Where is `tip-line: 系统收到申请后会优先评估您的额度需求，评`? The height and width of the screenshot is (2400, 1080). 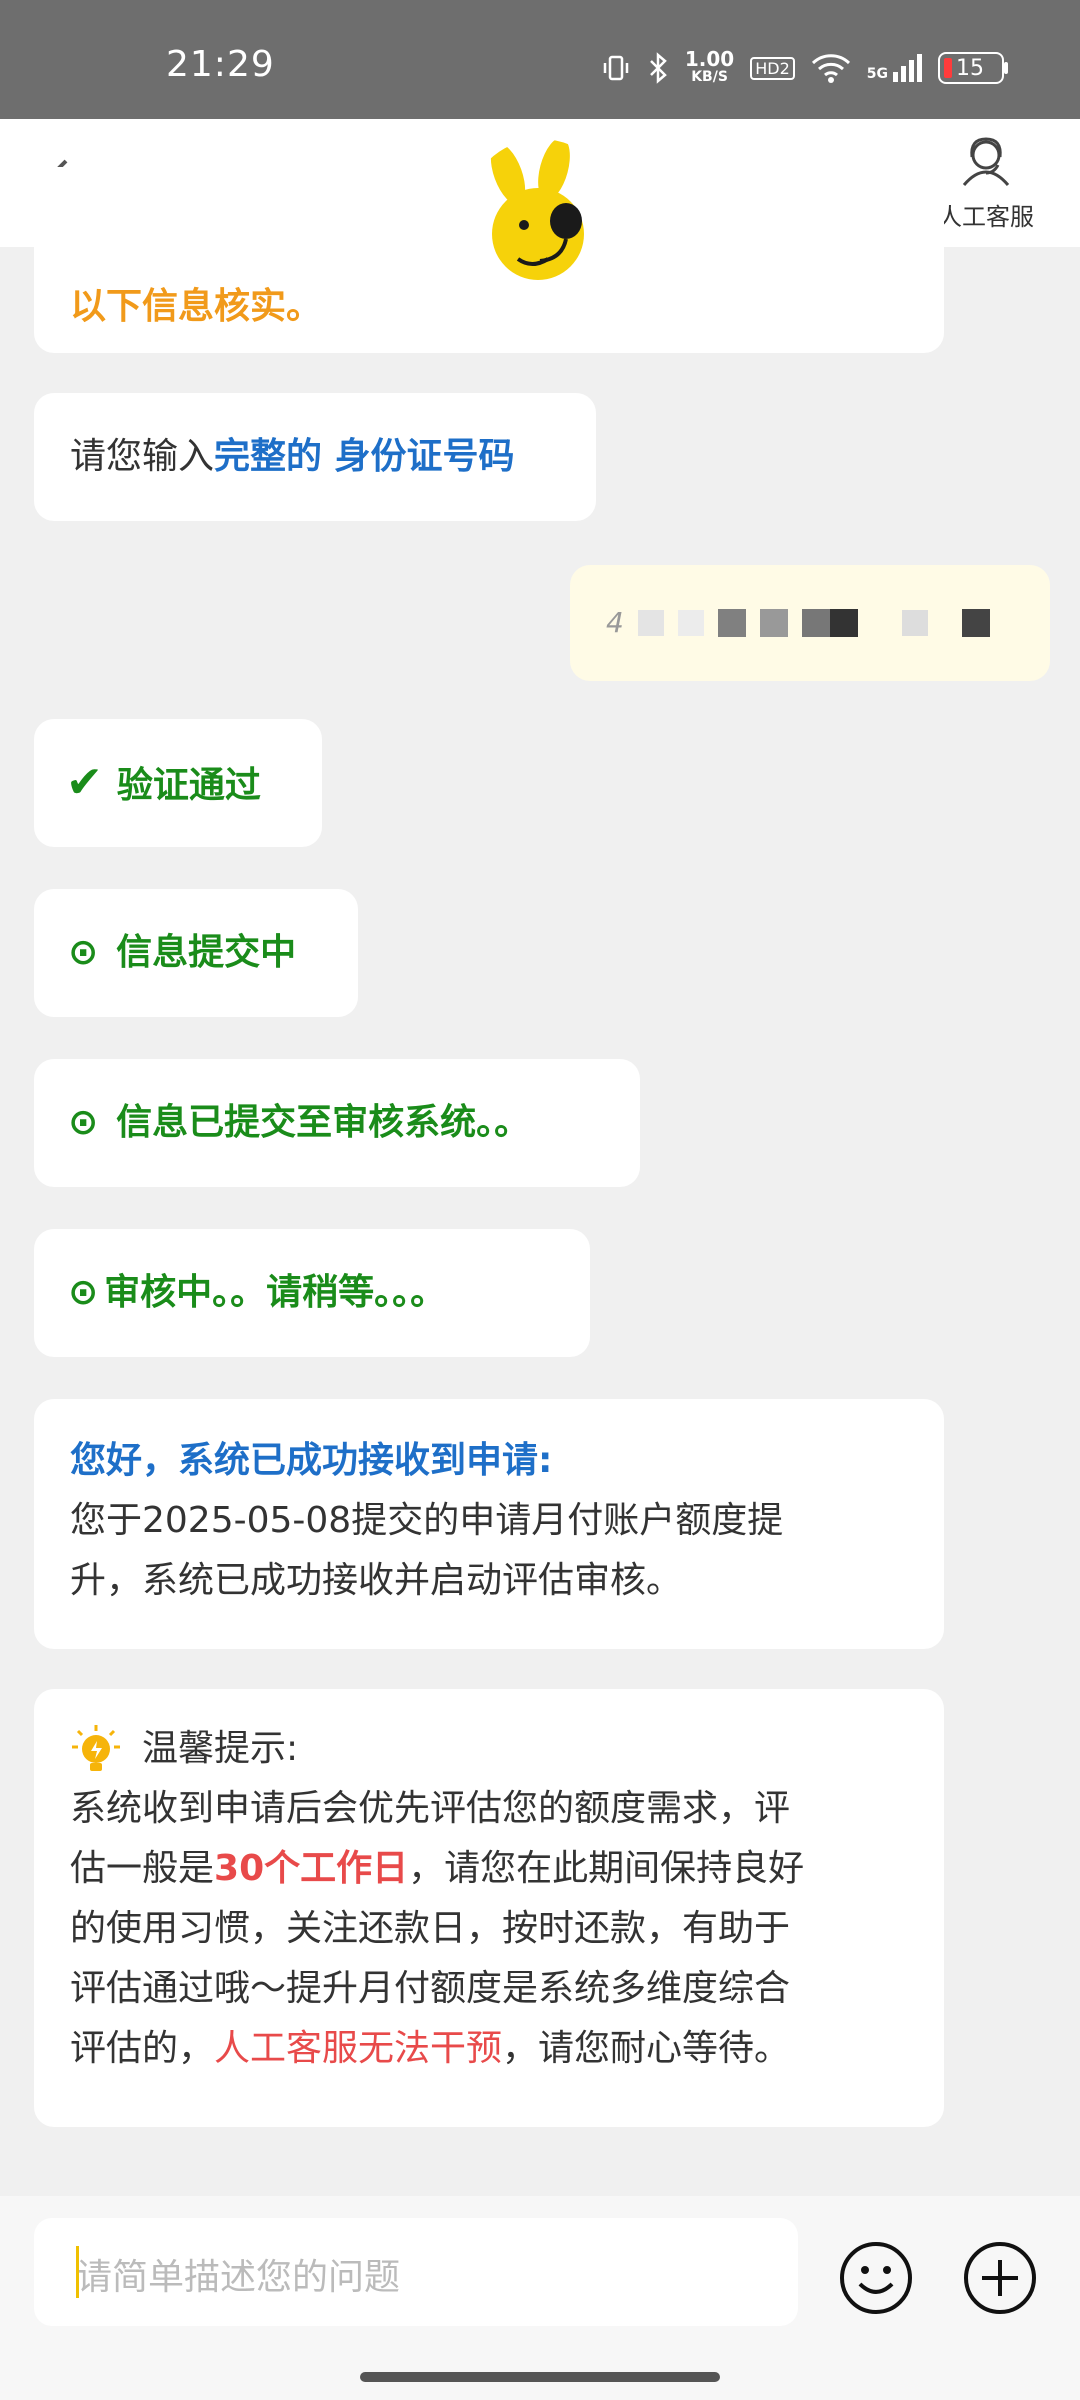
tip-line: 系统收到申请后会优先评估您的额度需求，评 is located at coordinates (430, 1808).